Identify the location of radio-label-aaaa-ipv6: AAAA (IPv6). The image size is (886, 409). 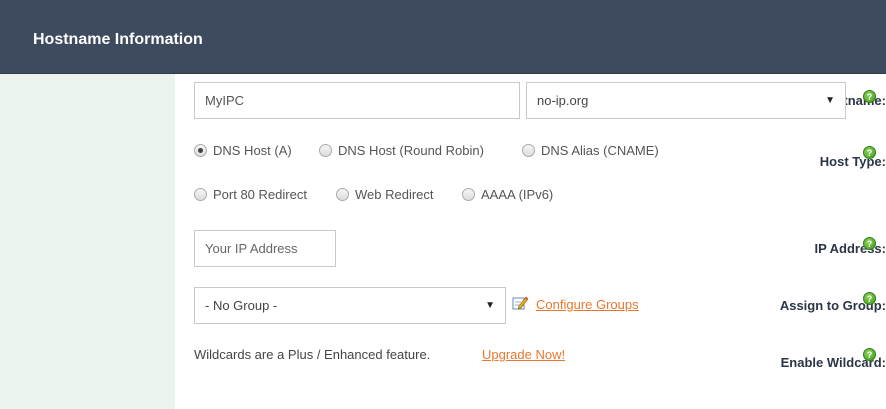
(517, 194).